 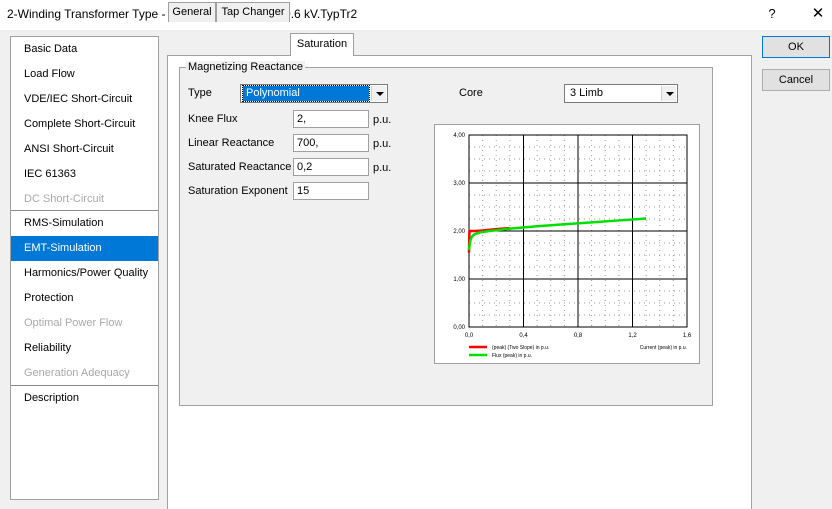 What do you see at coordinates (84, 124) in the screenshot?
I see `sidebar-item-complete-short-circuit: Complete Short-Circuit` at bounding box center [84, 124].